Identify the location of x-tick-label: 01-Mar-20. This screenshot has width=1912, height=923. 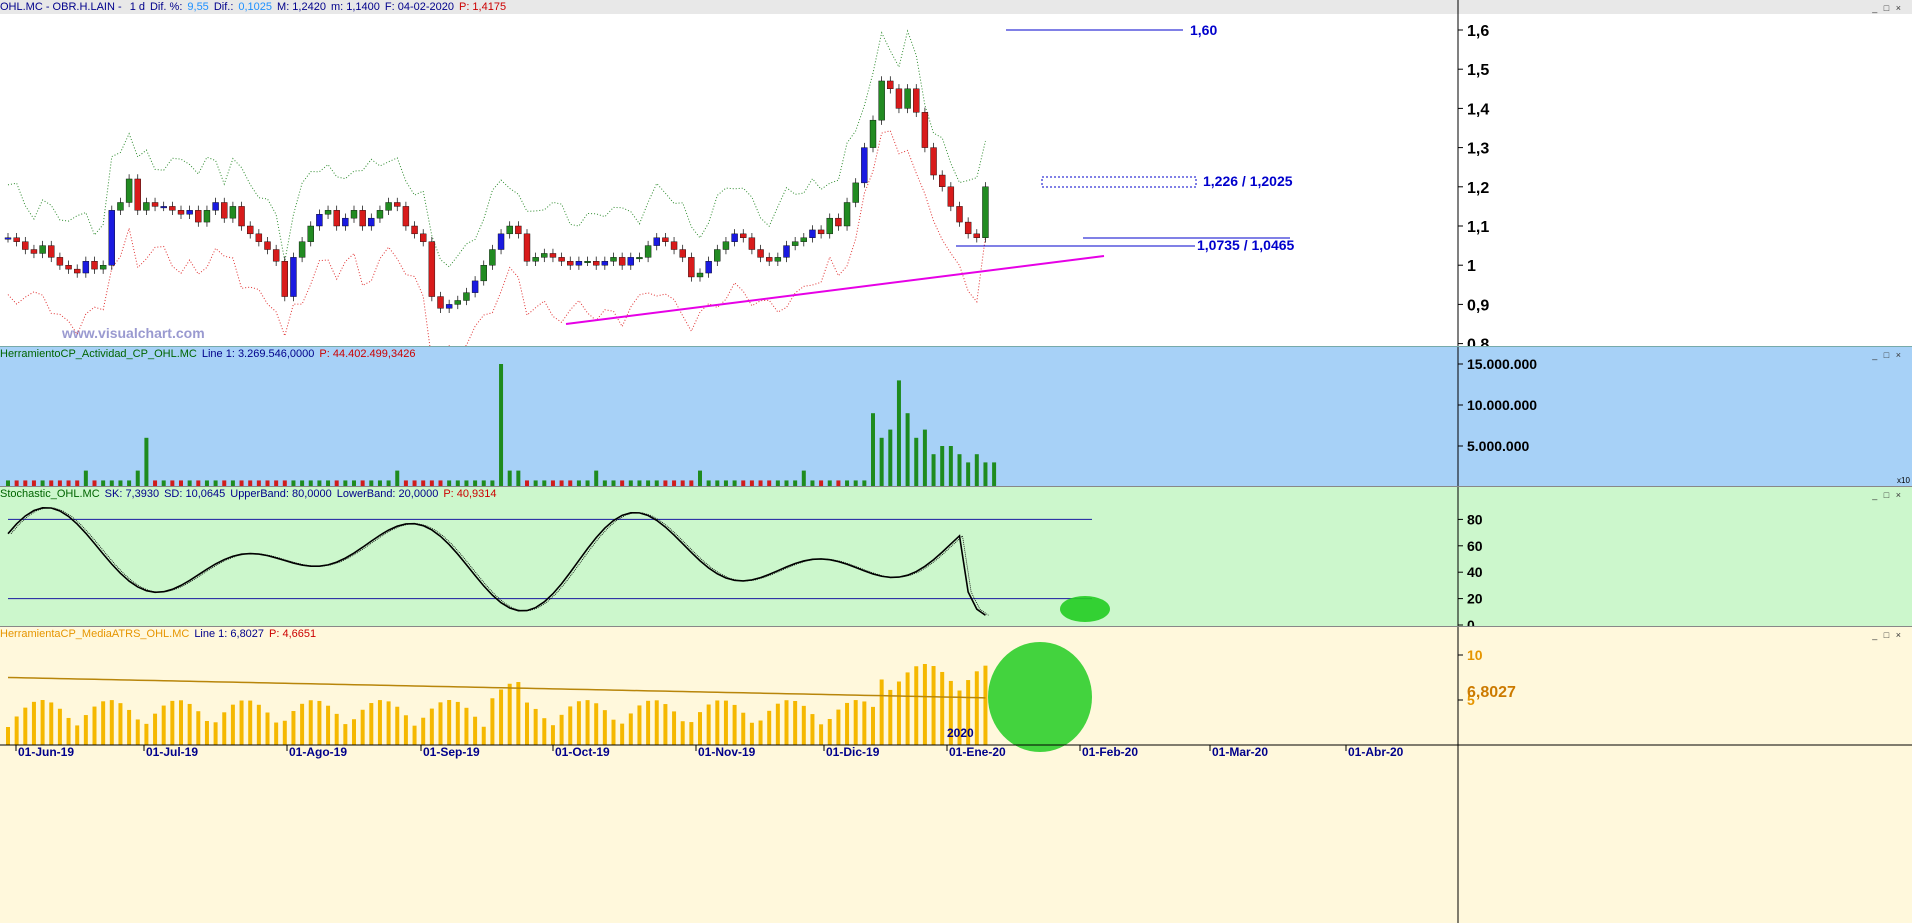
(1240, 752).